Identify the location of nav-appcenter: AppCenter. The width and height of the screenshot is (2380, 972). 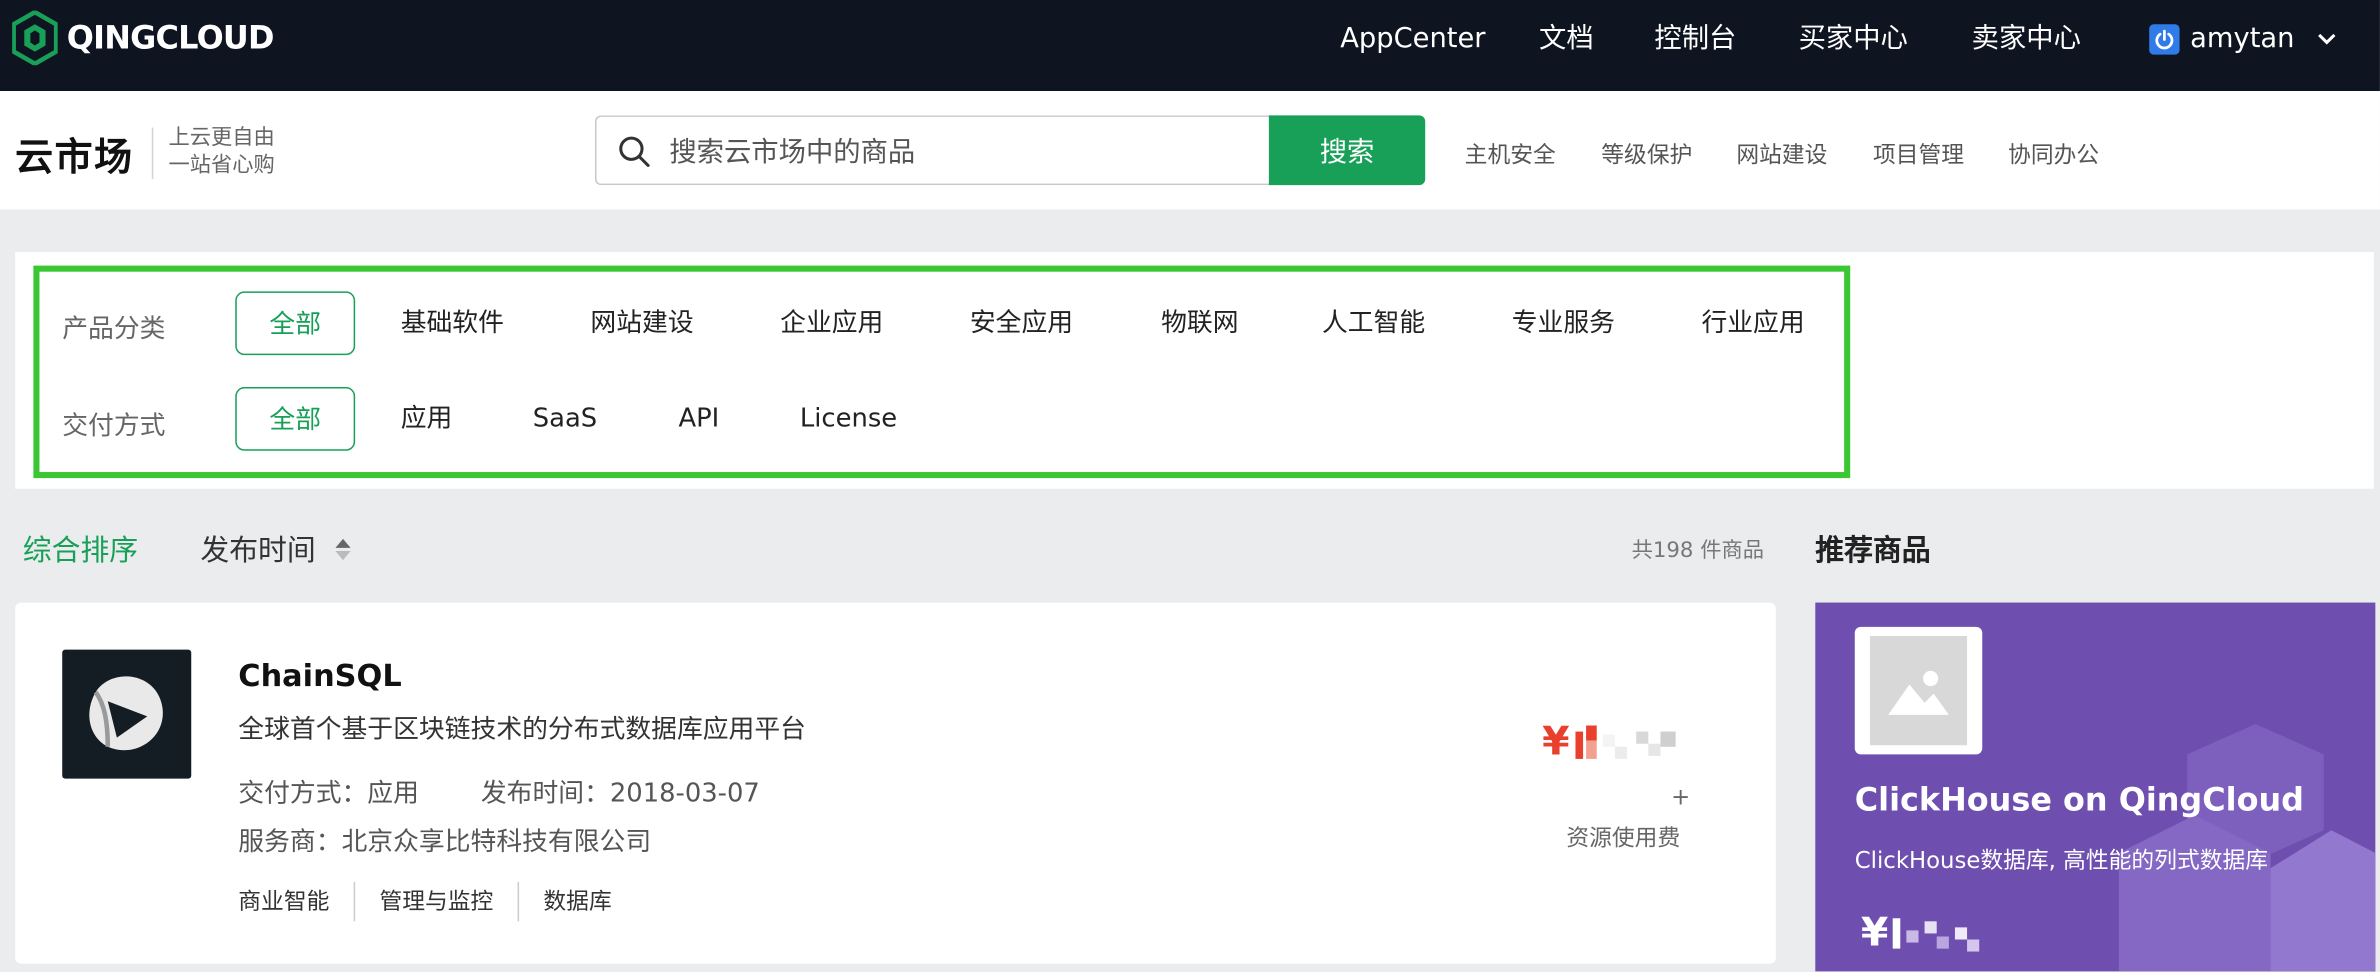
(1412, 39).